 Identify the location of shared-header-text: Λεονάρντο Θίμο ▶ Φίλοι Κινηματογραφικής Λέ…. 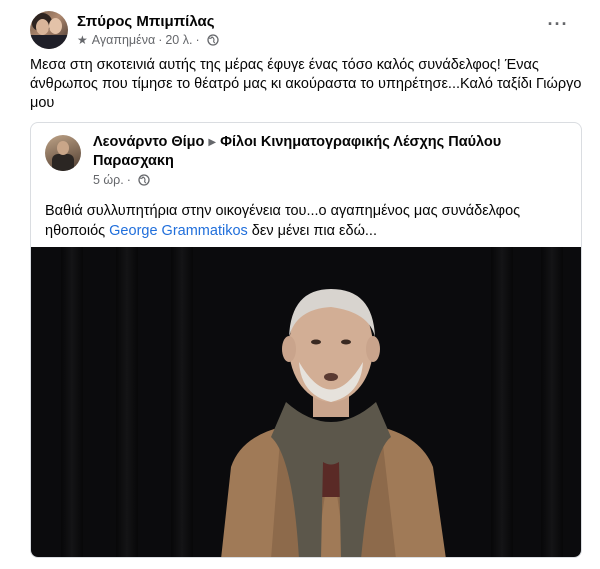
(328, 160).